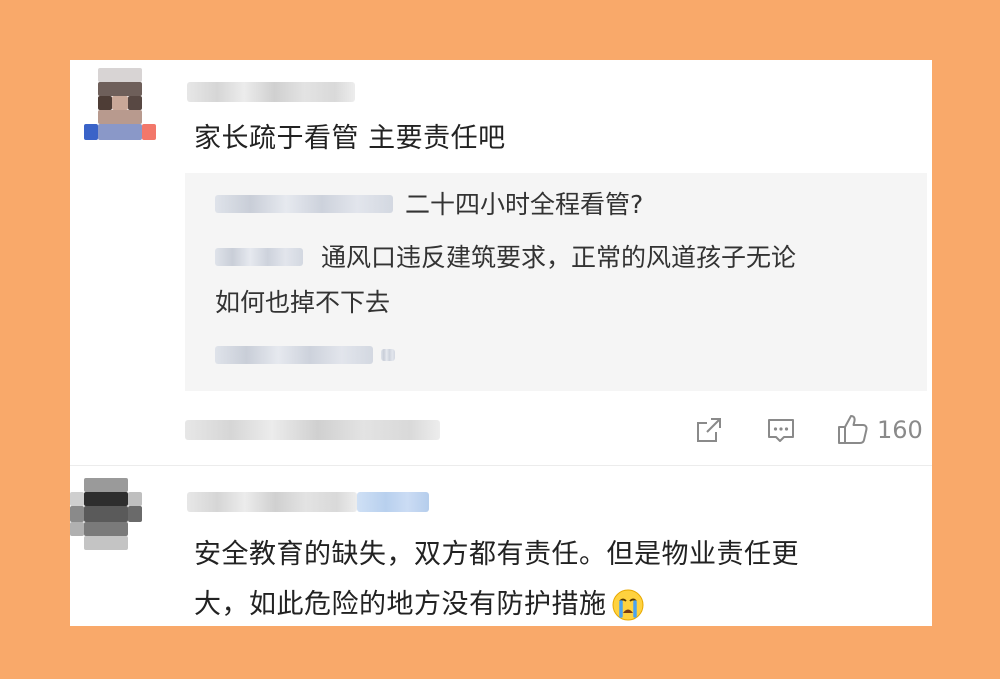  What do you see at coordinates (303, 302) in the screenshot?
I see `reply-text: 如何也掉不下去` at bounding box center [303, 302].